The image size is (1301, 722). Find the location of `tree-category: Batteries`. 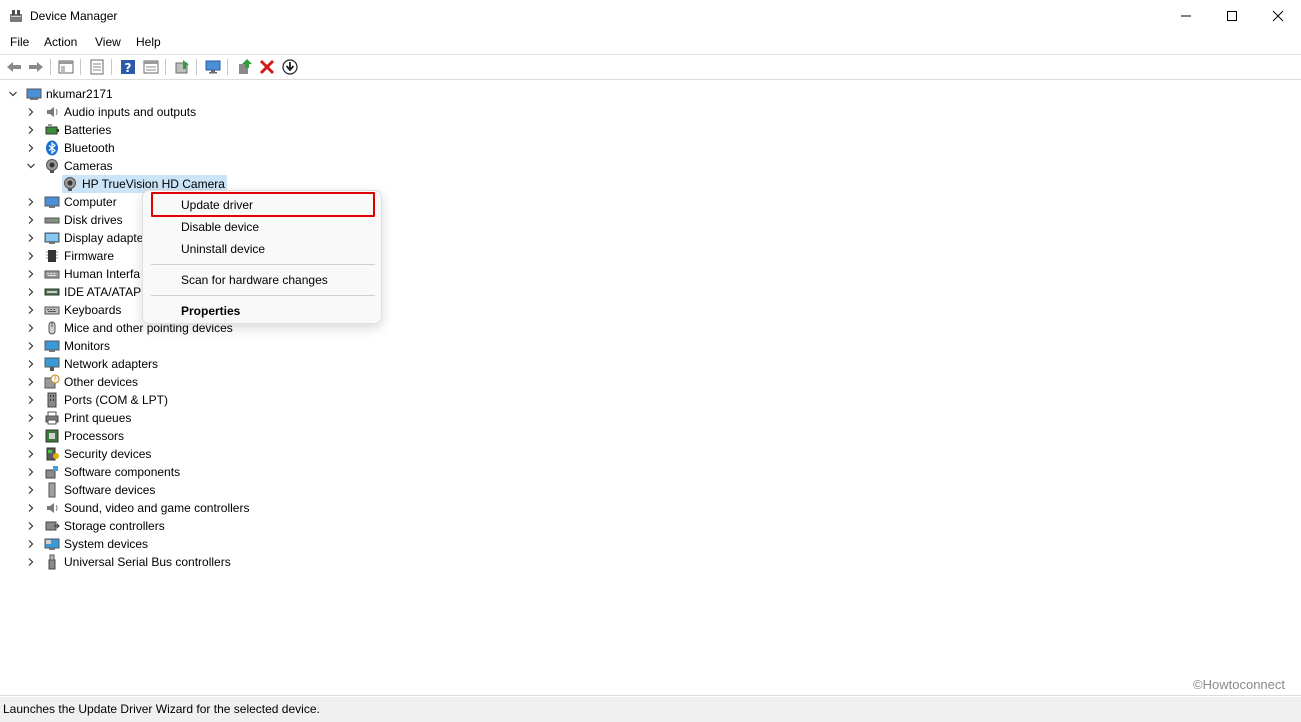

tree-category: Batteries is located at coordinates (68, 130).